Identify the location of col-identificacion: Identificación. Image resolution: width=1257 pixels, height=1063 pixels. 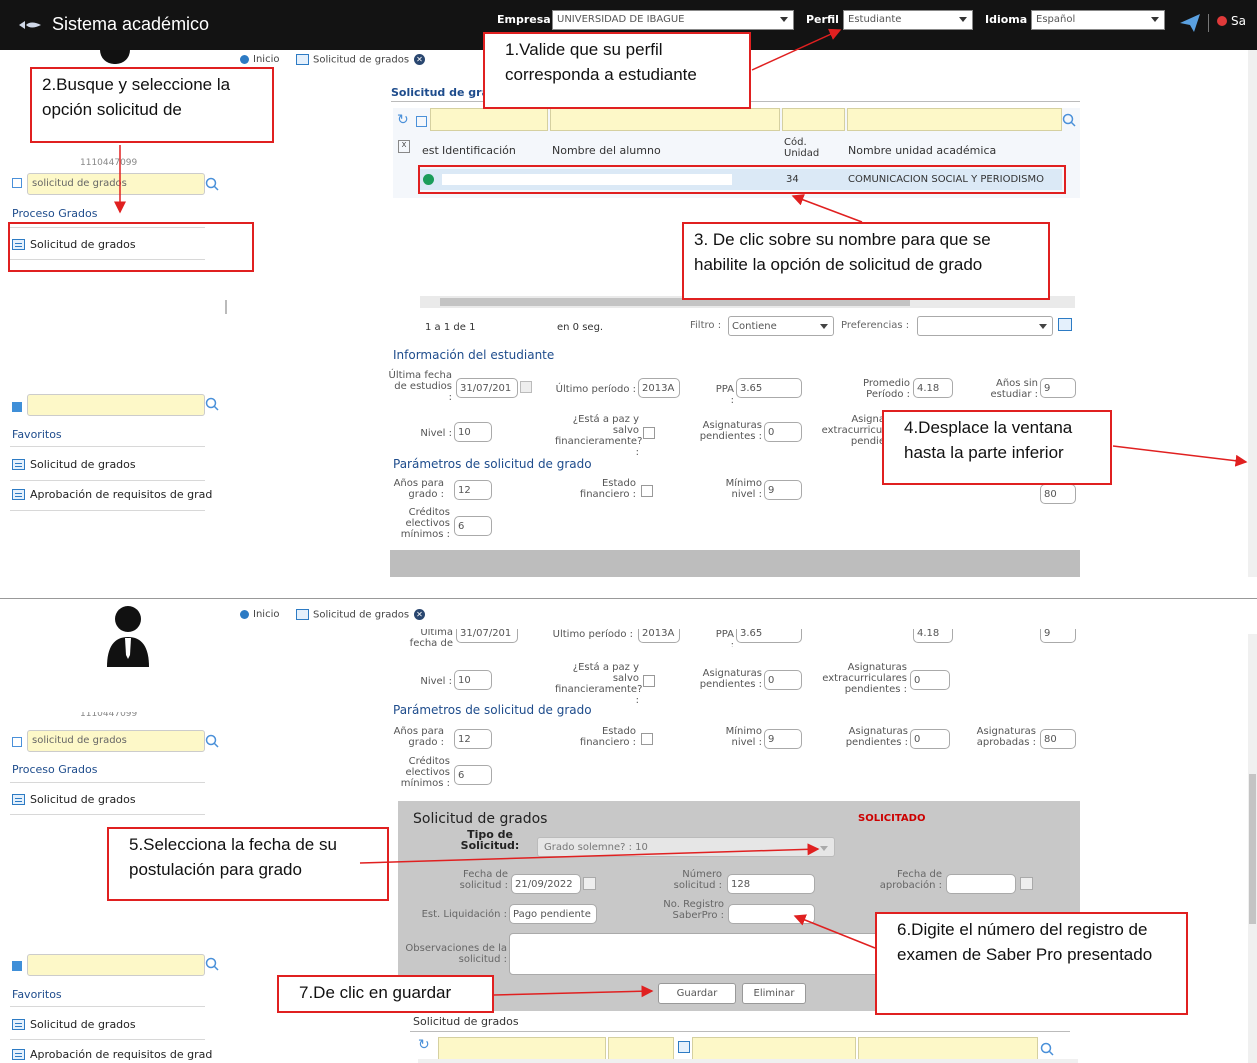
(479, 150).